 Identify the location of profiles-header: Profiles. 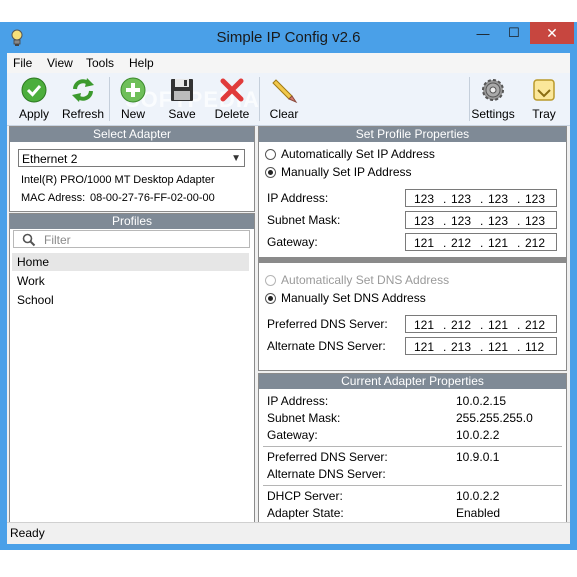
(132, 221).